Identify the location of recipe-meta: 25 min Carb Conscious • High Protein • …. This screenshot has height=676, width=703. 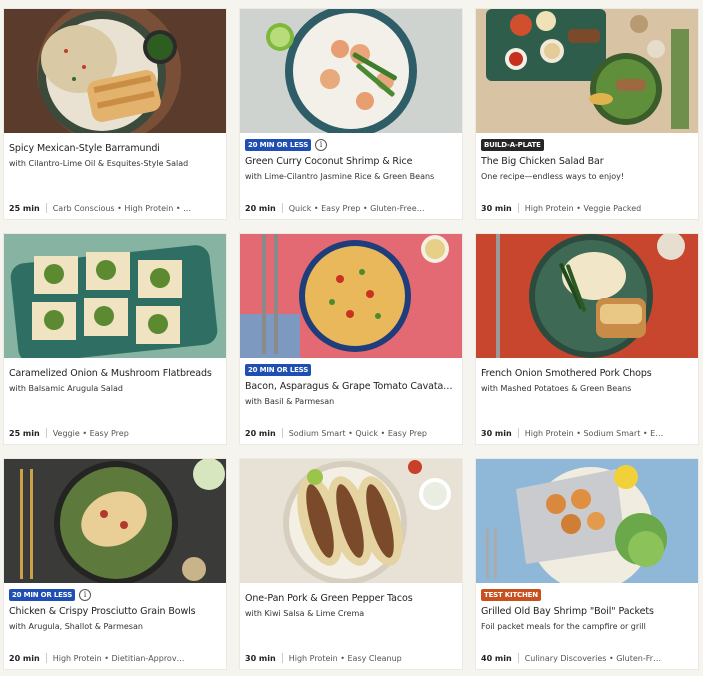
(115, 208).